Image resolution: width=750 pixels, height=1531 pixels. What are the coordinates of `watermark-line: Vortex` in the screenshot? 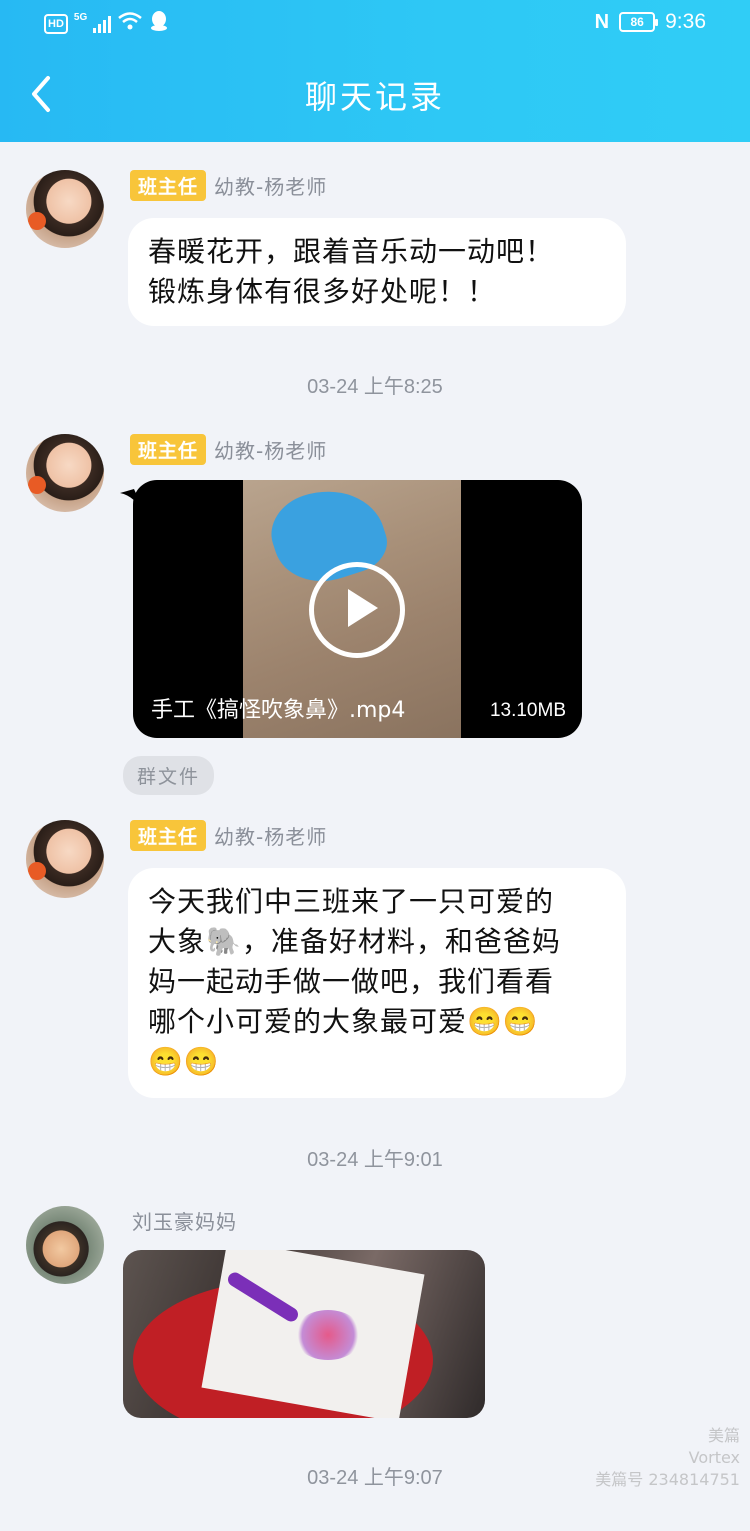 It's located at (714, 1457).